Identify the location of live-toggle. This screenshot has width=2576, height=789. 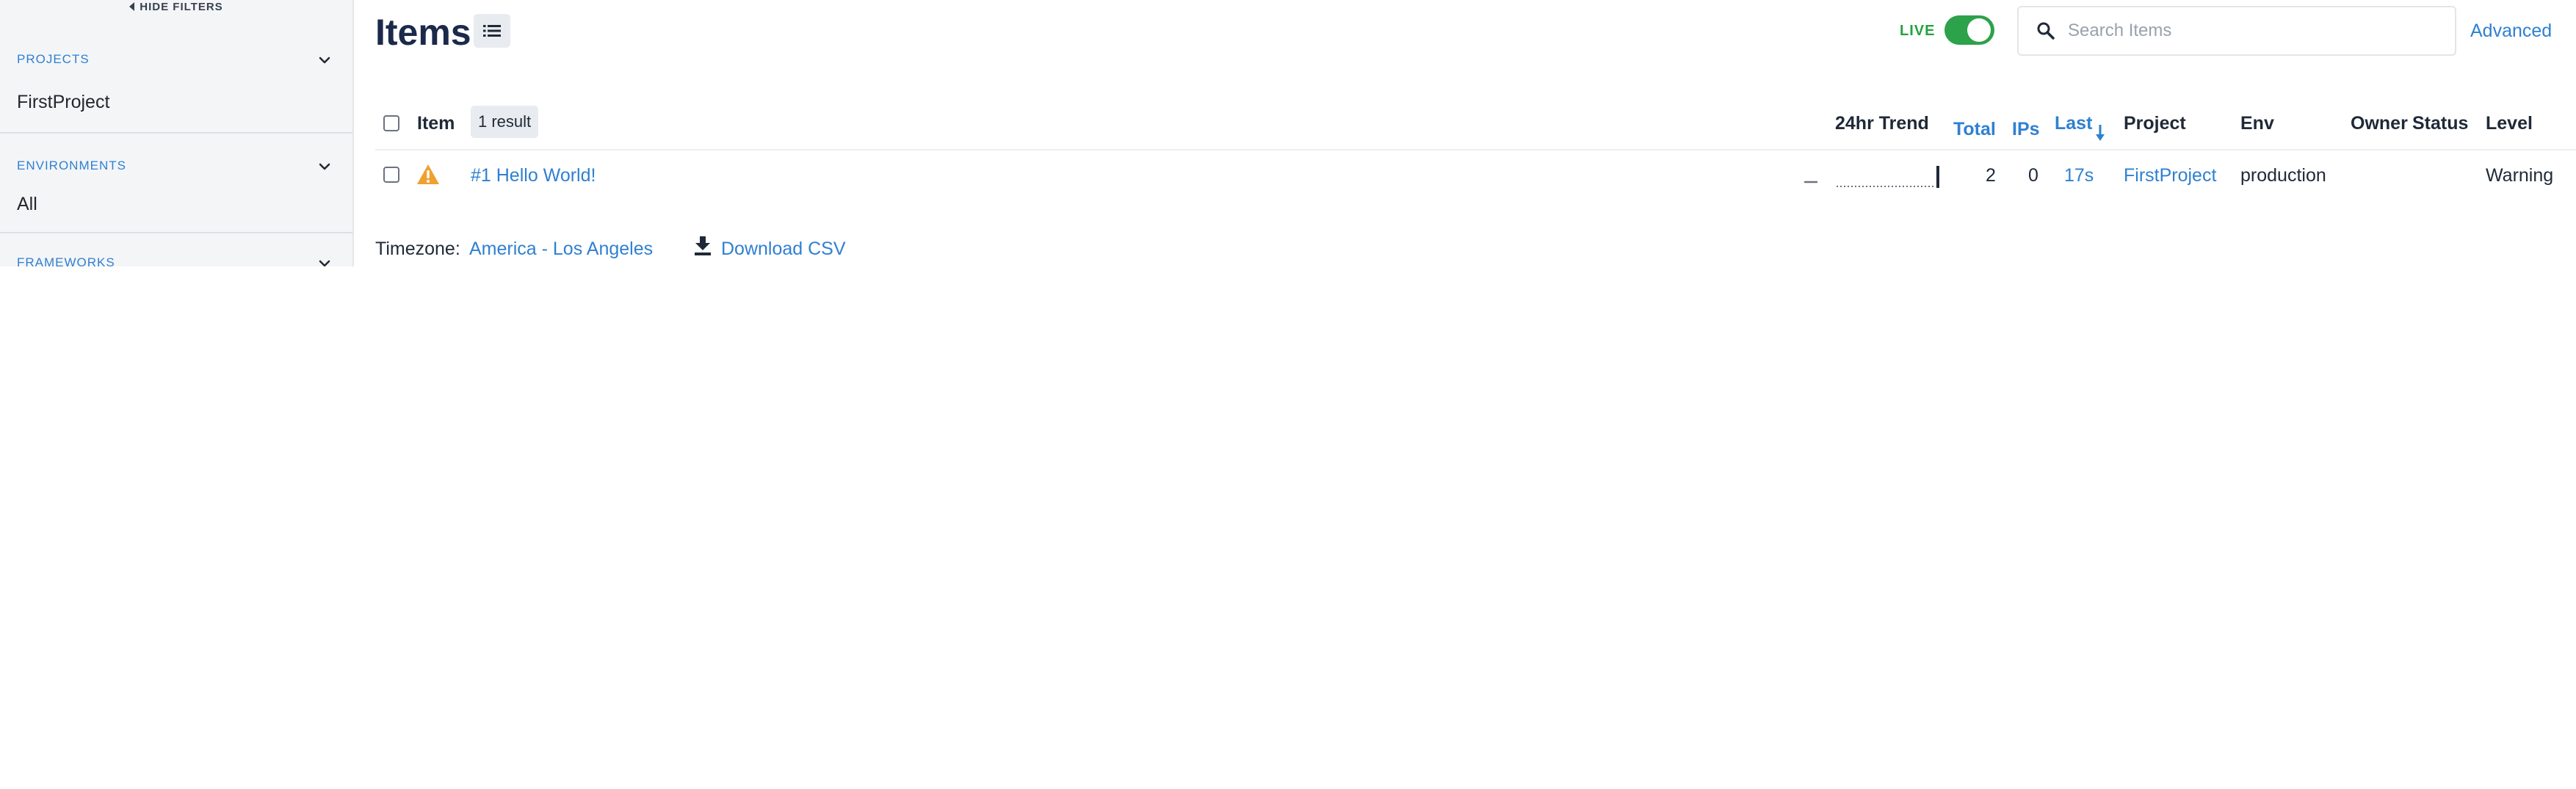
(1969, 30).